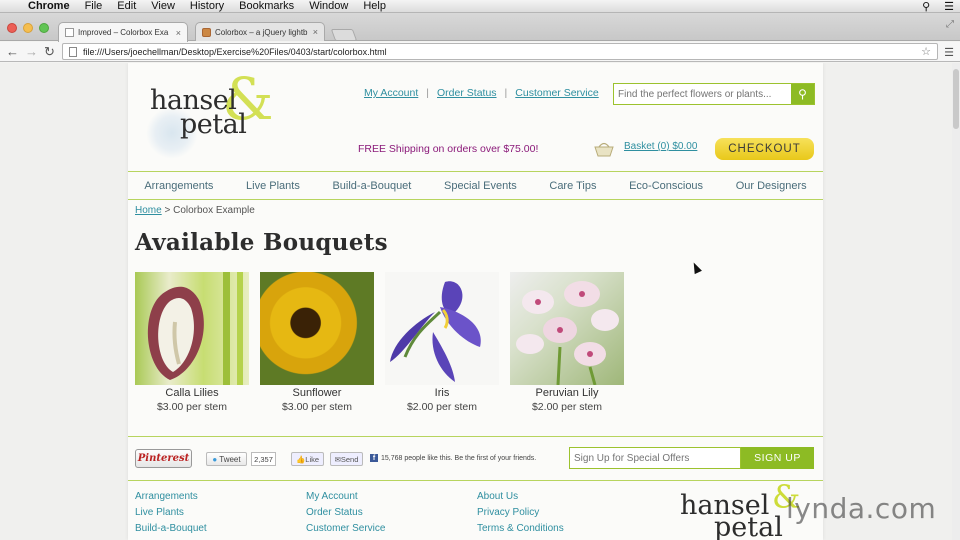 This screenshot has height=540, width=960. I want to click on minimize-window-button, so click(28, 28).